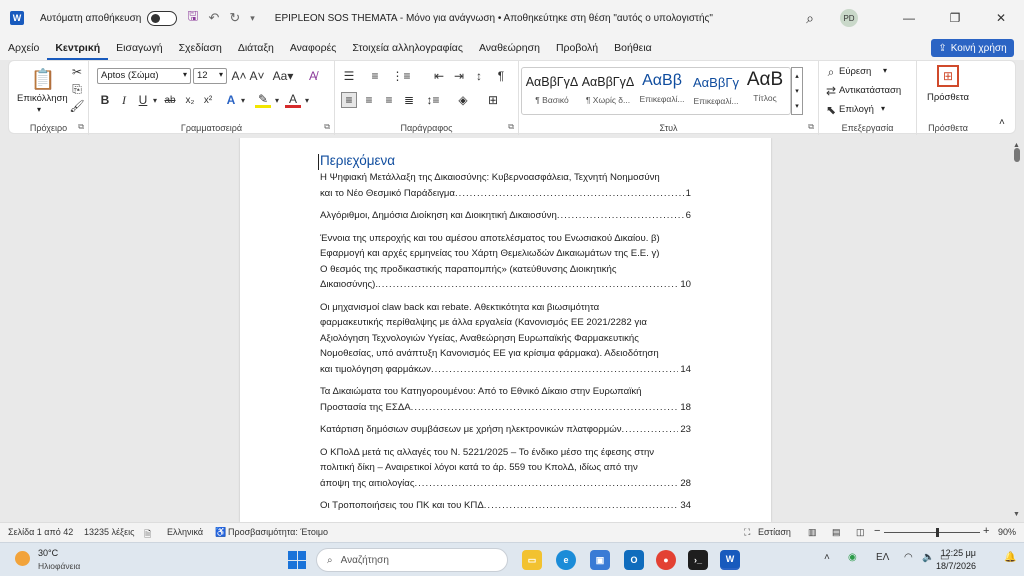  What do you see at coordinates (501, 76) in the screenshot?
I see `show-paragraph-marks-icon: ¶` at bounding box center [501, 76].